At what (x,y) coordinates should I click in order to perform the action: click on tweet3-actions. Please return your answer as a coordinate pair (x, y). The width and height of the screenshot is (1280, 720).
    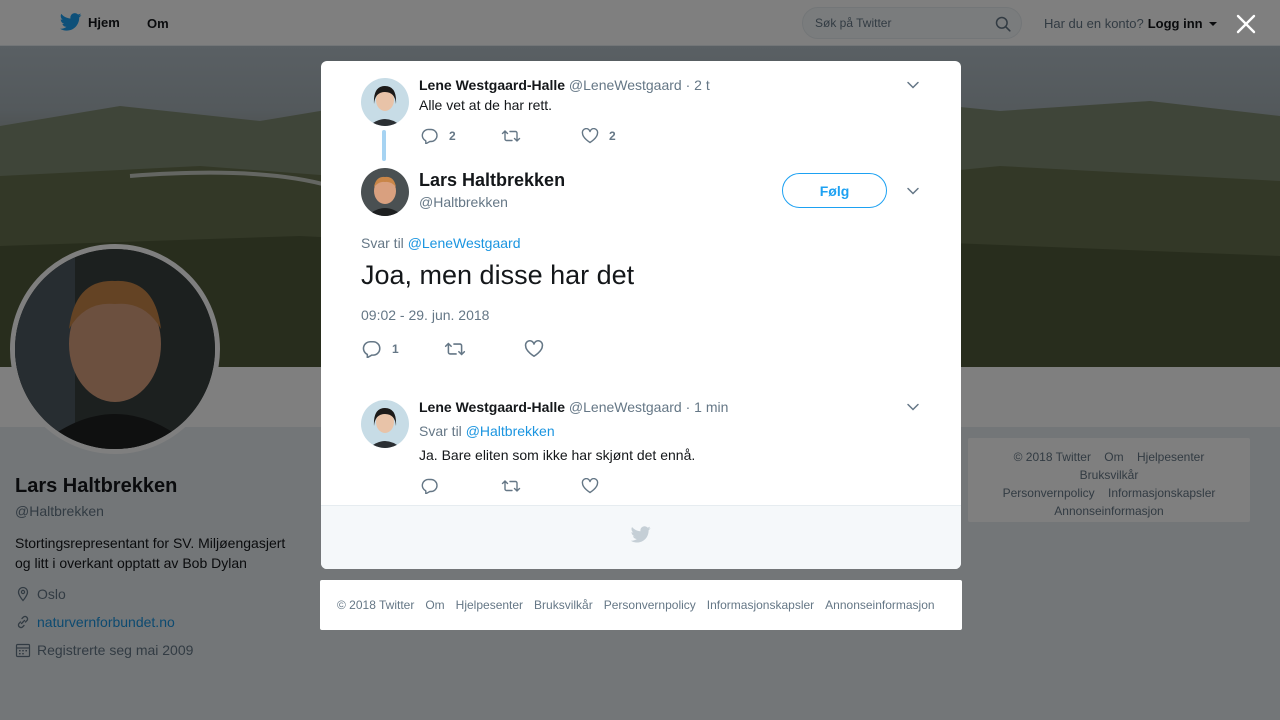
    Looking at the image, I should click on (510, 486).